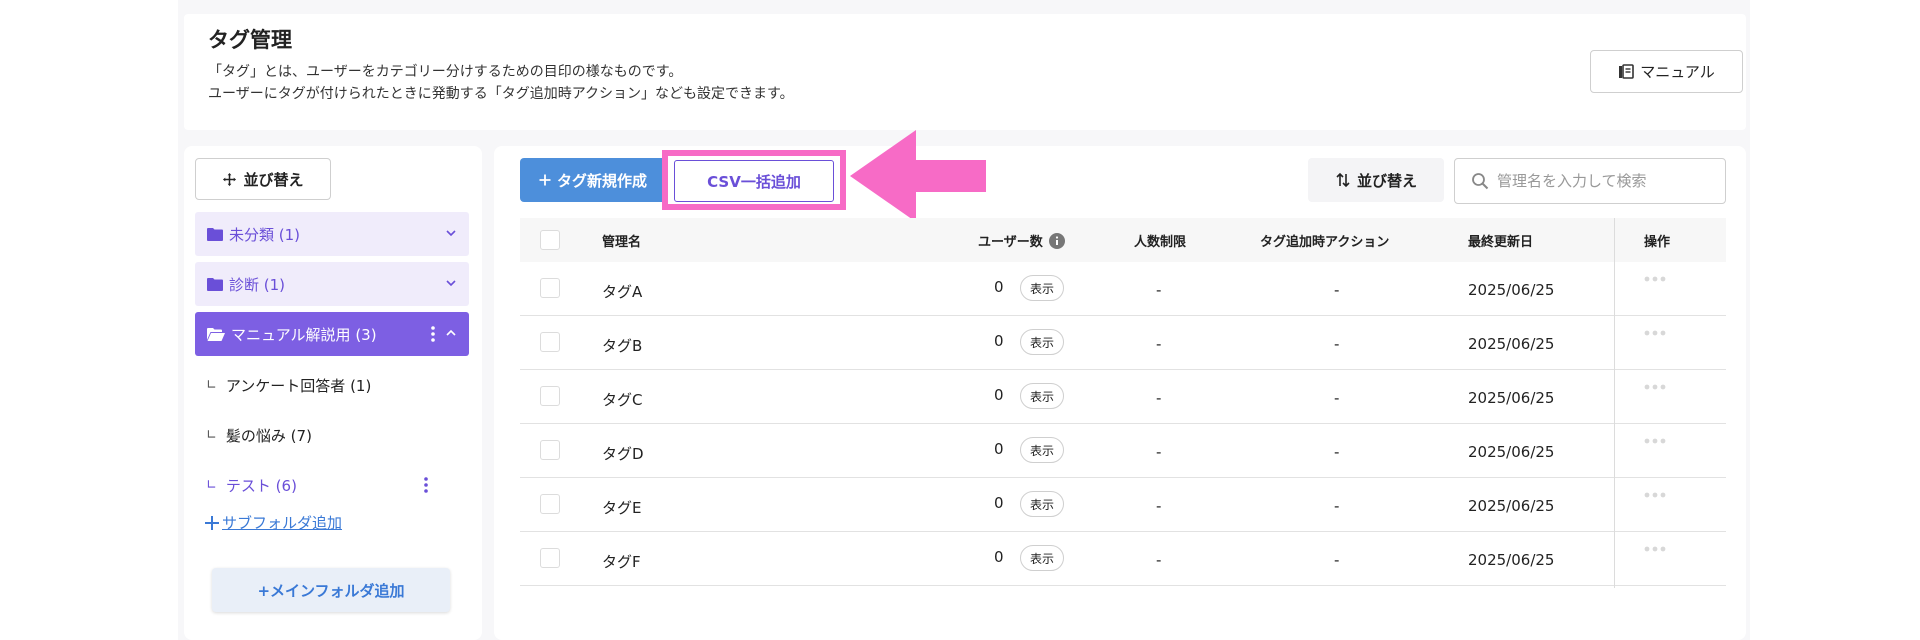 This screenshot has width=1920, height=640. Describe the element at coordinates (451, 333) in the screenshot. I see `chevron-up-icon` at that location.